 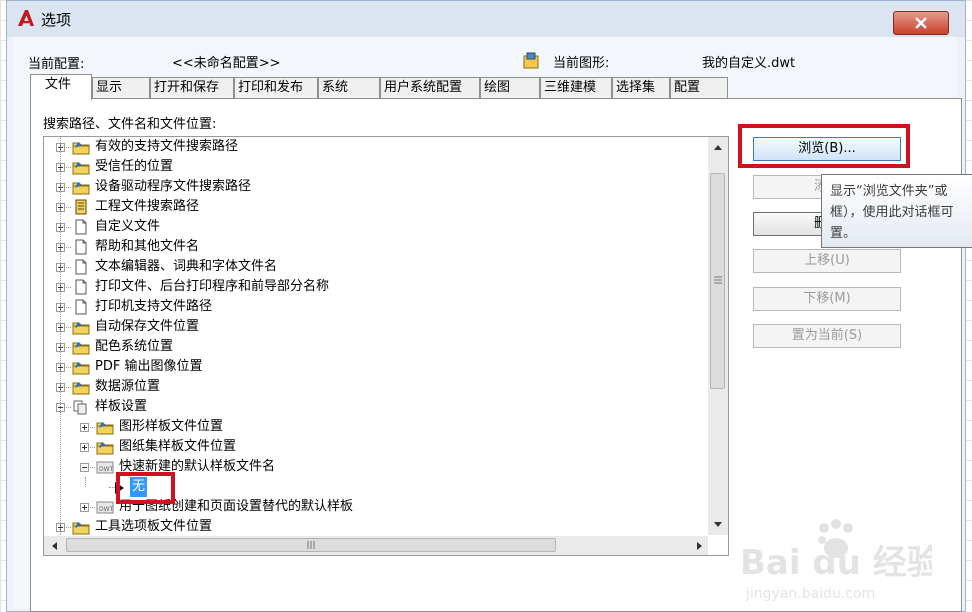 I want to click on close-icon, so click(x=921, y=23).